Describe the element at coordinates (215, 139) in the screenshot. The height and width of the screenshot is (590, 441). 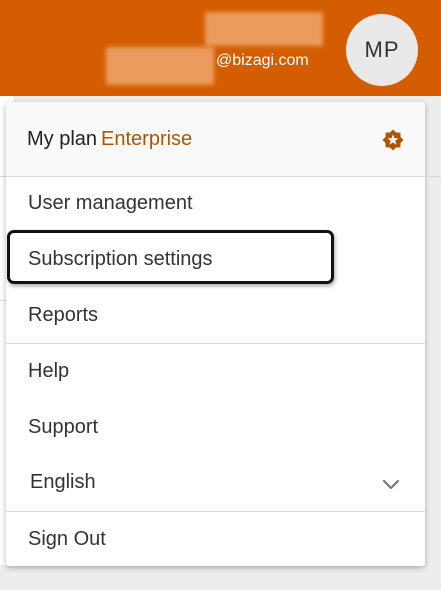
I see `plan-row: My plan Enterprise` at that location.